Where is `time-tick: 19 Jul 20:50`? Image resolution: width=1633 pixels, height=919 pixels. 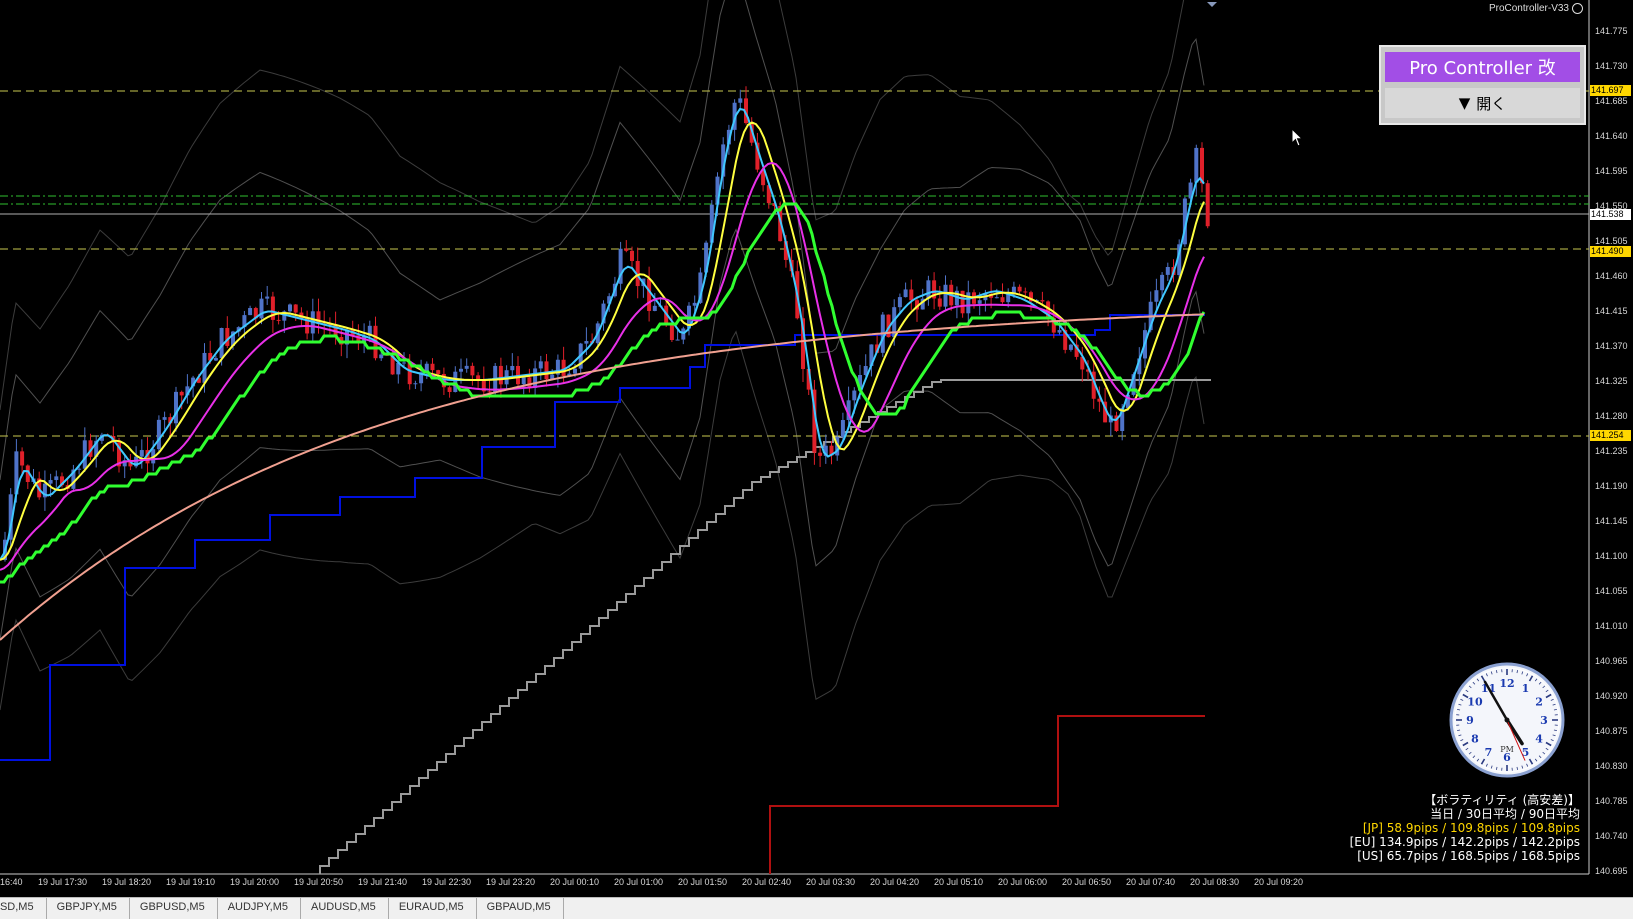 time-tick: 19 Jul 20:50 is located at coordinates (318, 882).